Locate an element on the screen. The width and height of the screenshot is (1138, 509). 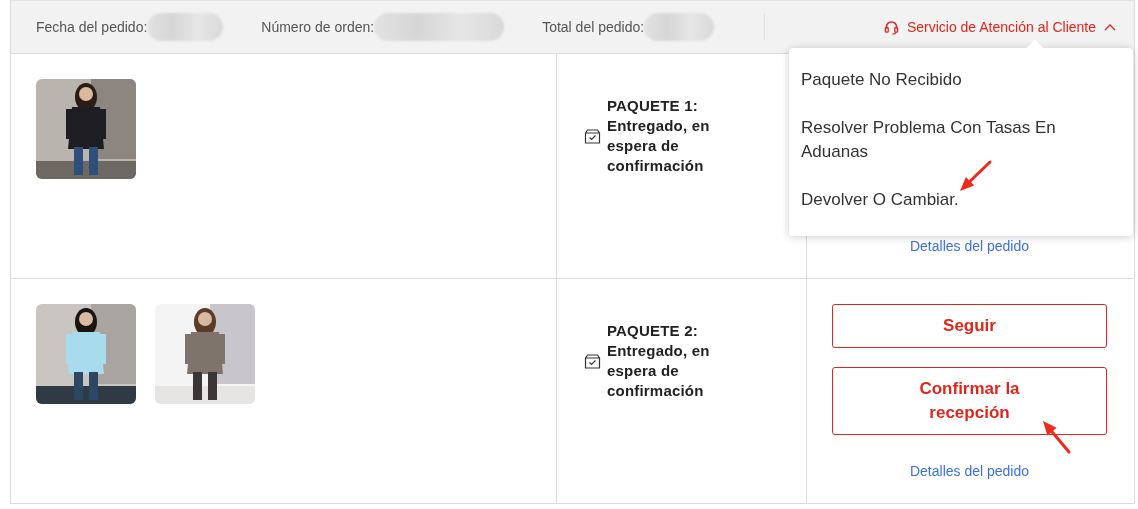
field-label: Número de orden: is located at coordinates (318, 27).